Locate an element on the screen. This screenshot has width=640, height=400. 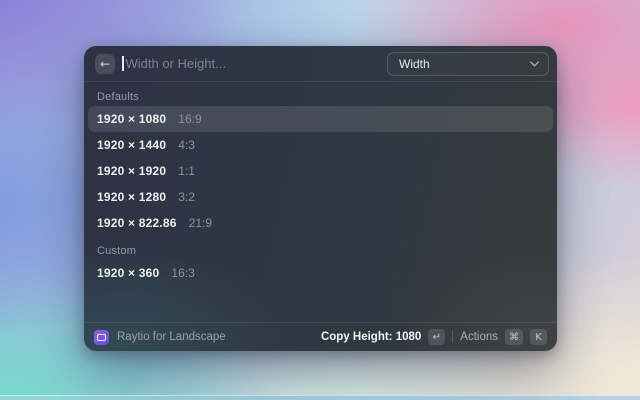
list-item: 1920 × 1440 4:3 is located at coordinates (320, 145).